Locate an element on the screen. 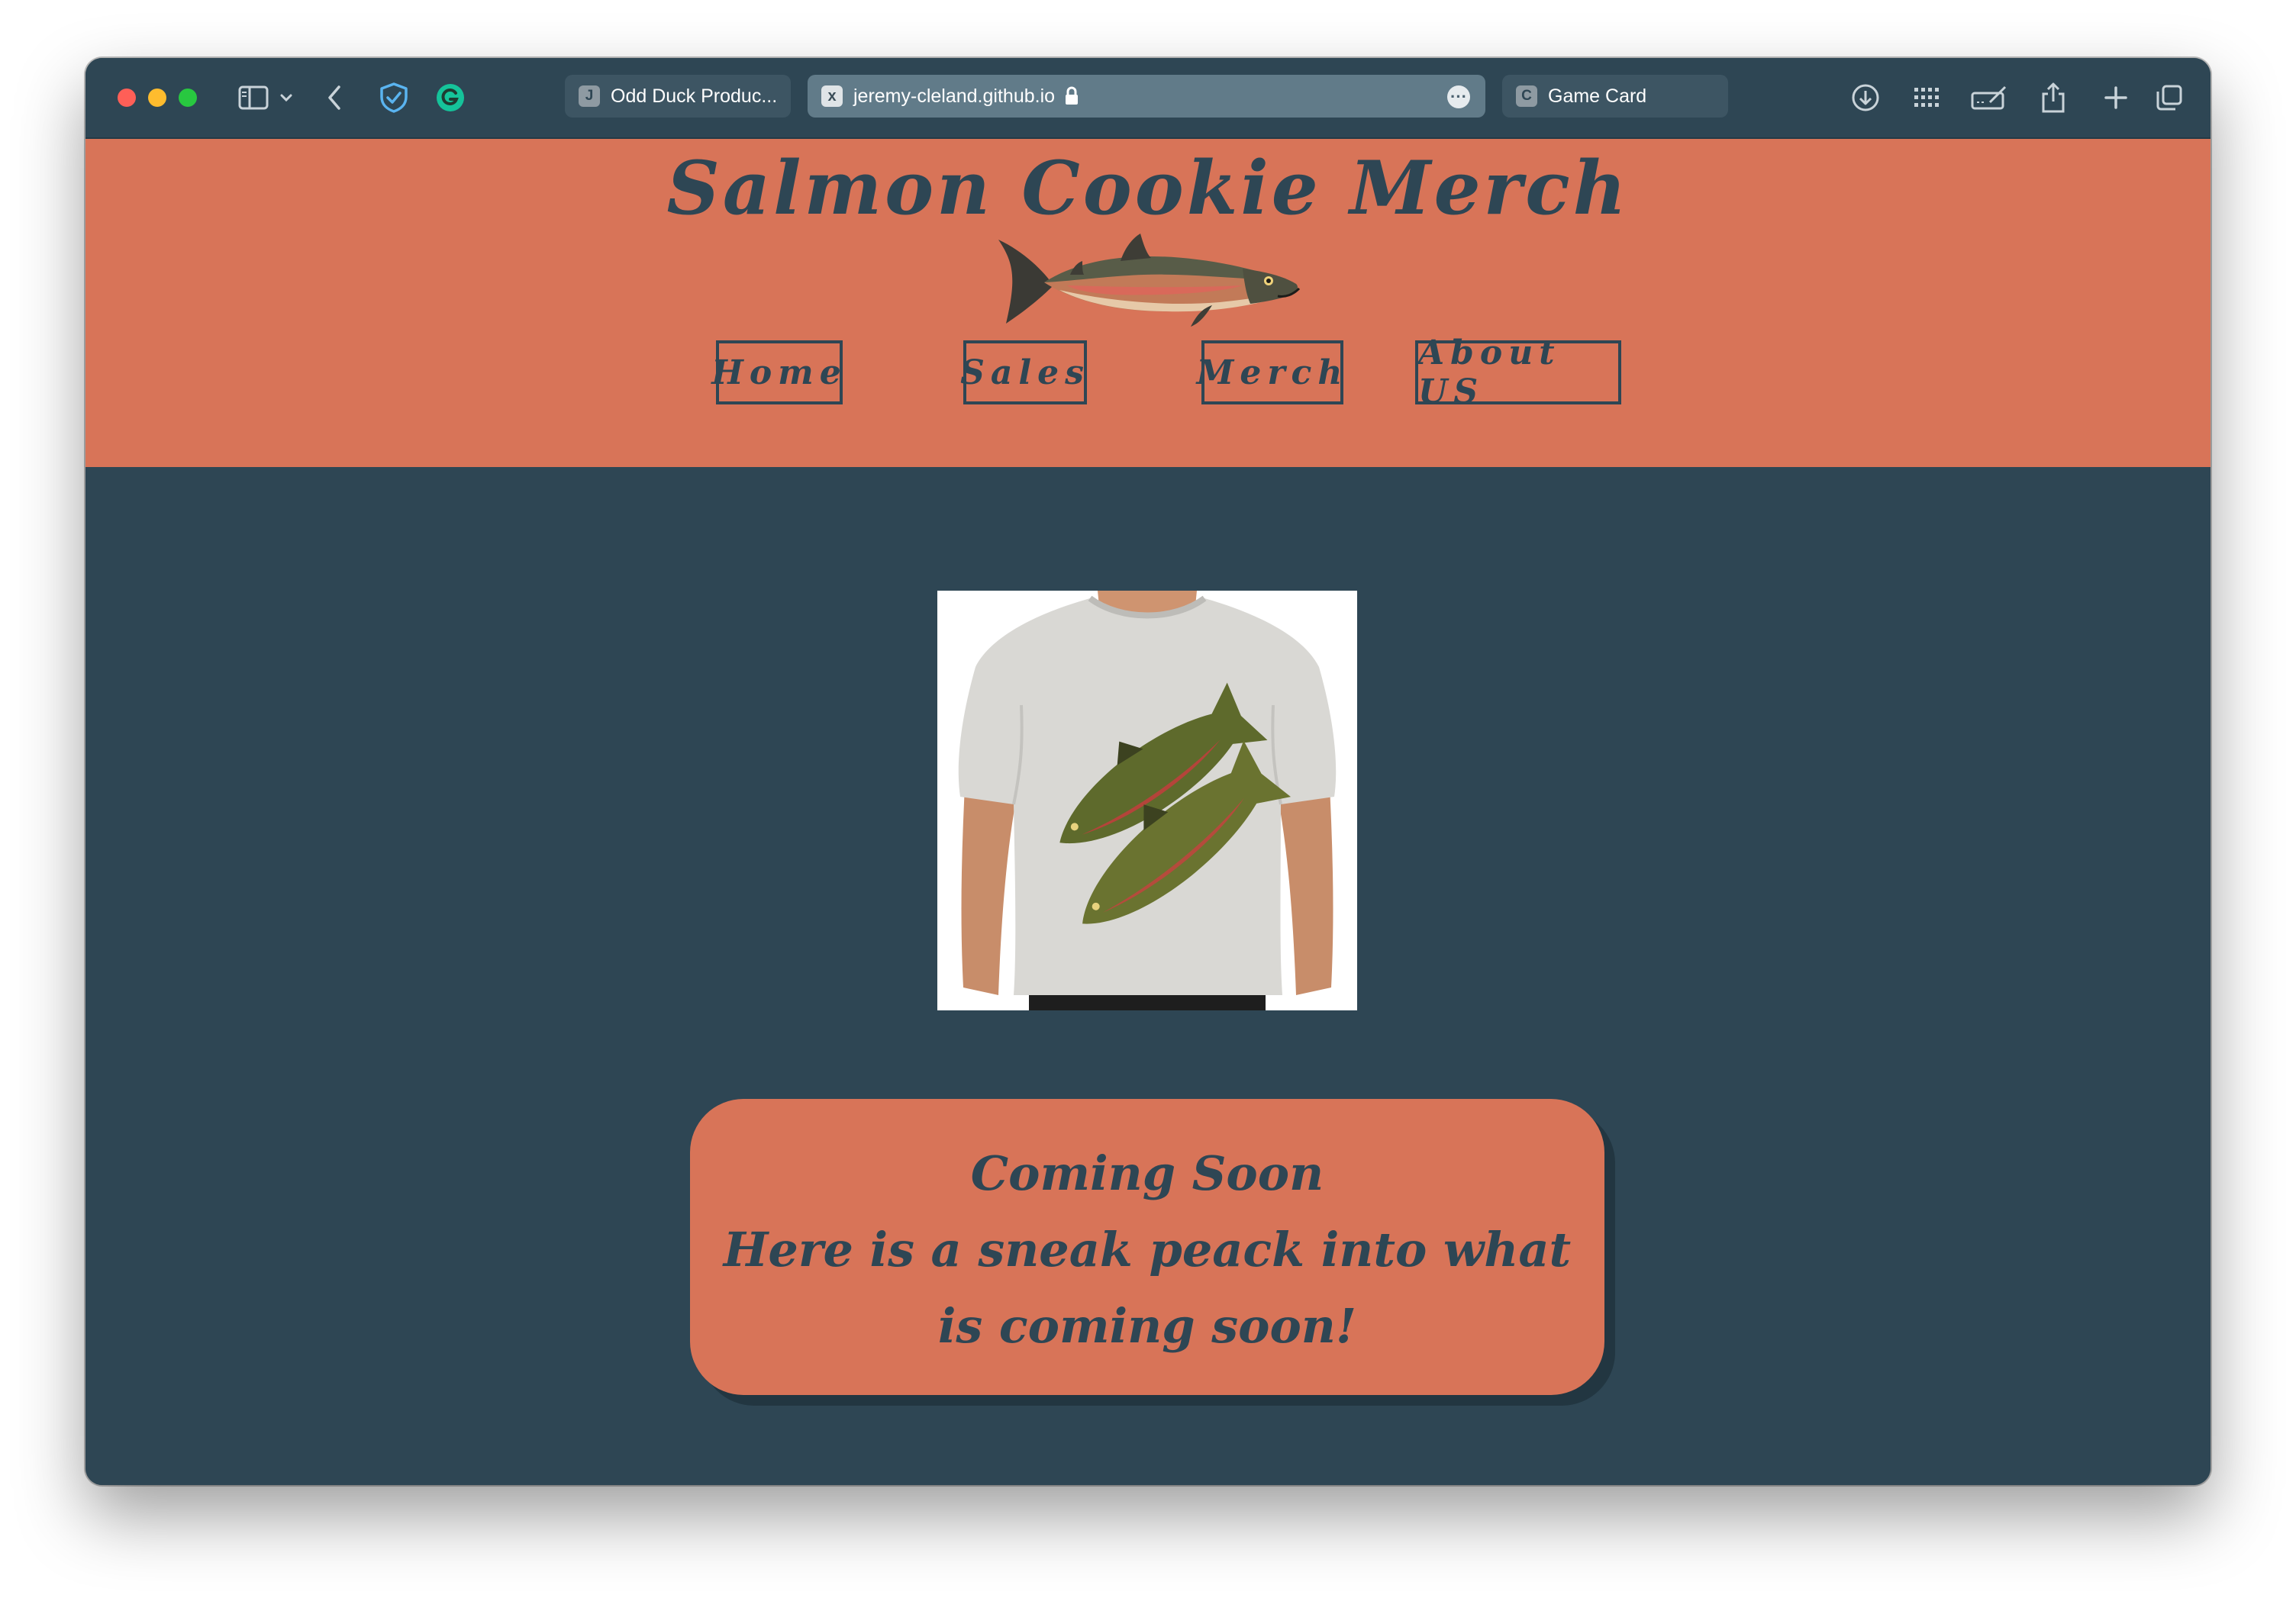  zoom-window-button is located at coordinates (188, 98).